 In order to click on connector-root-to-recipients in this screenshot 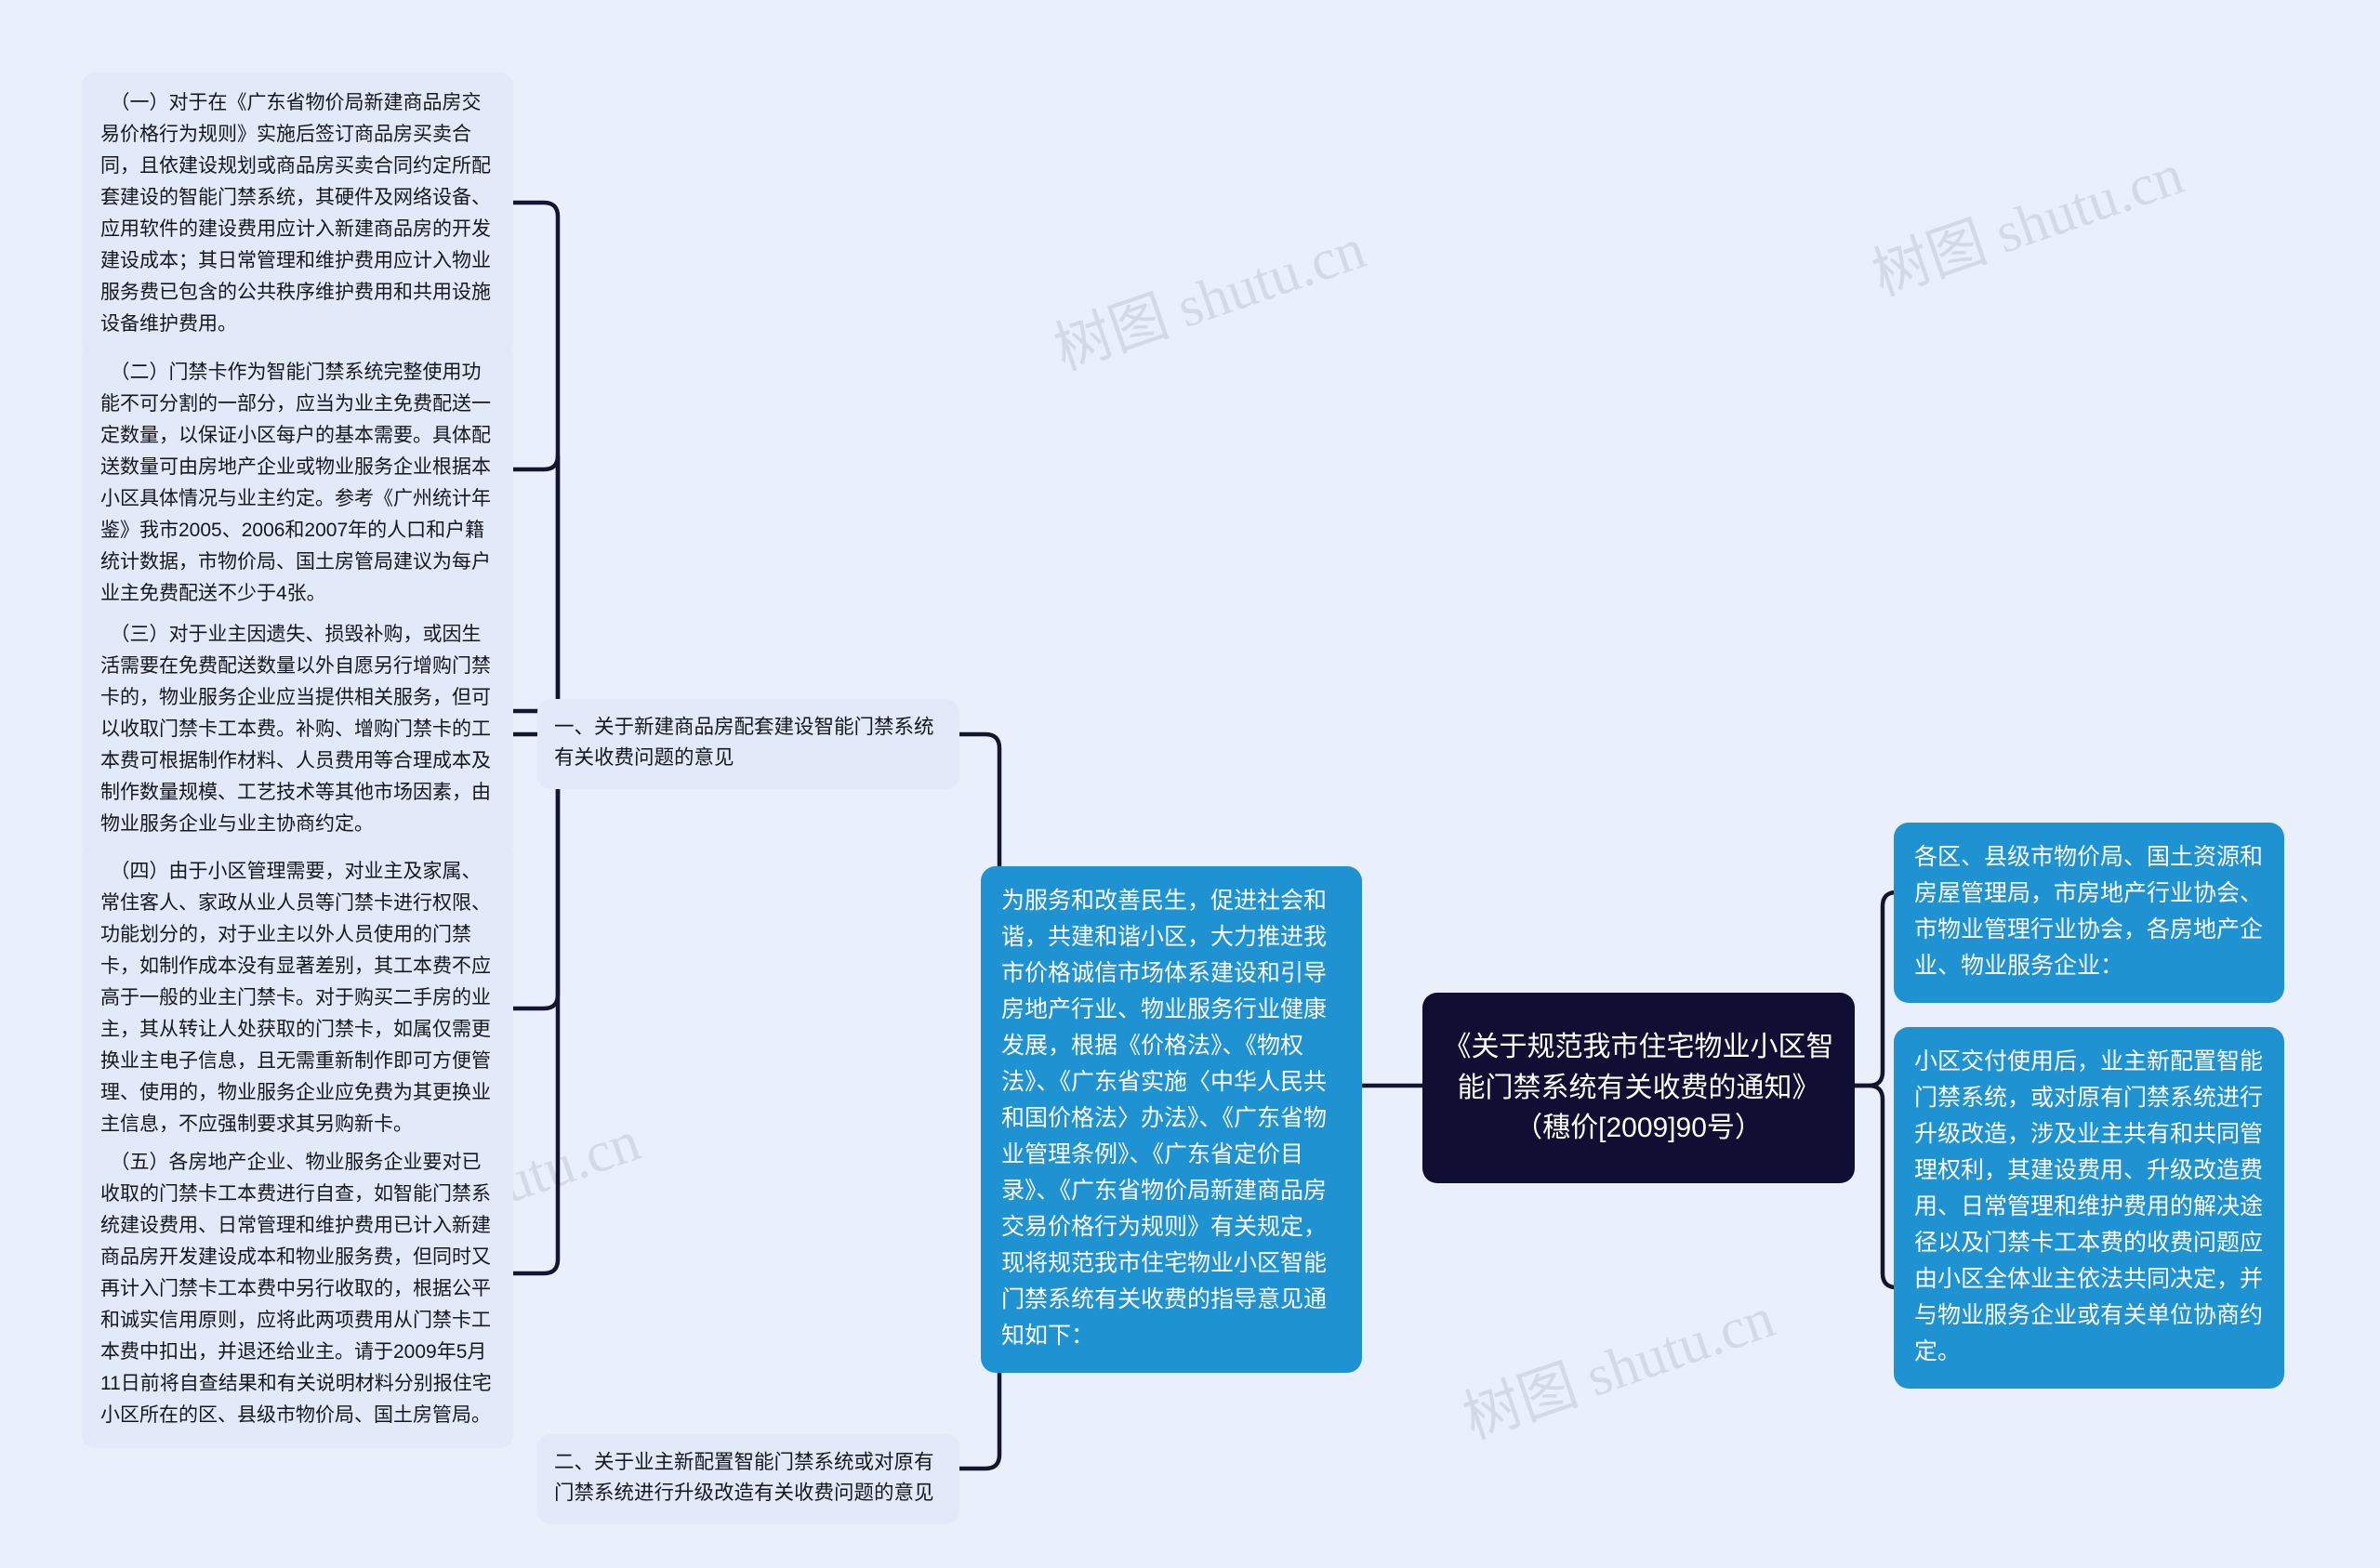, I will do `click(1874, 989)`.